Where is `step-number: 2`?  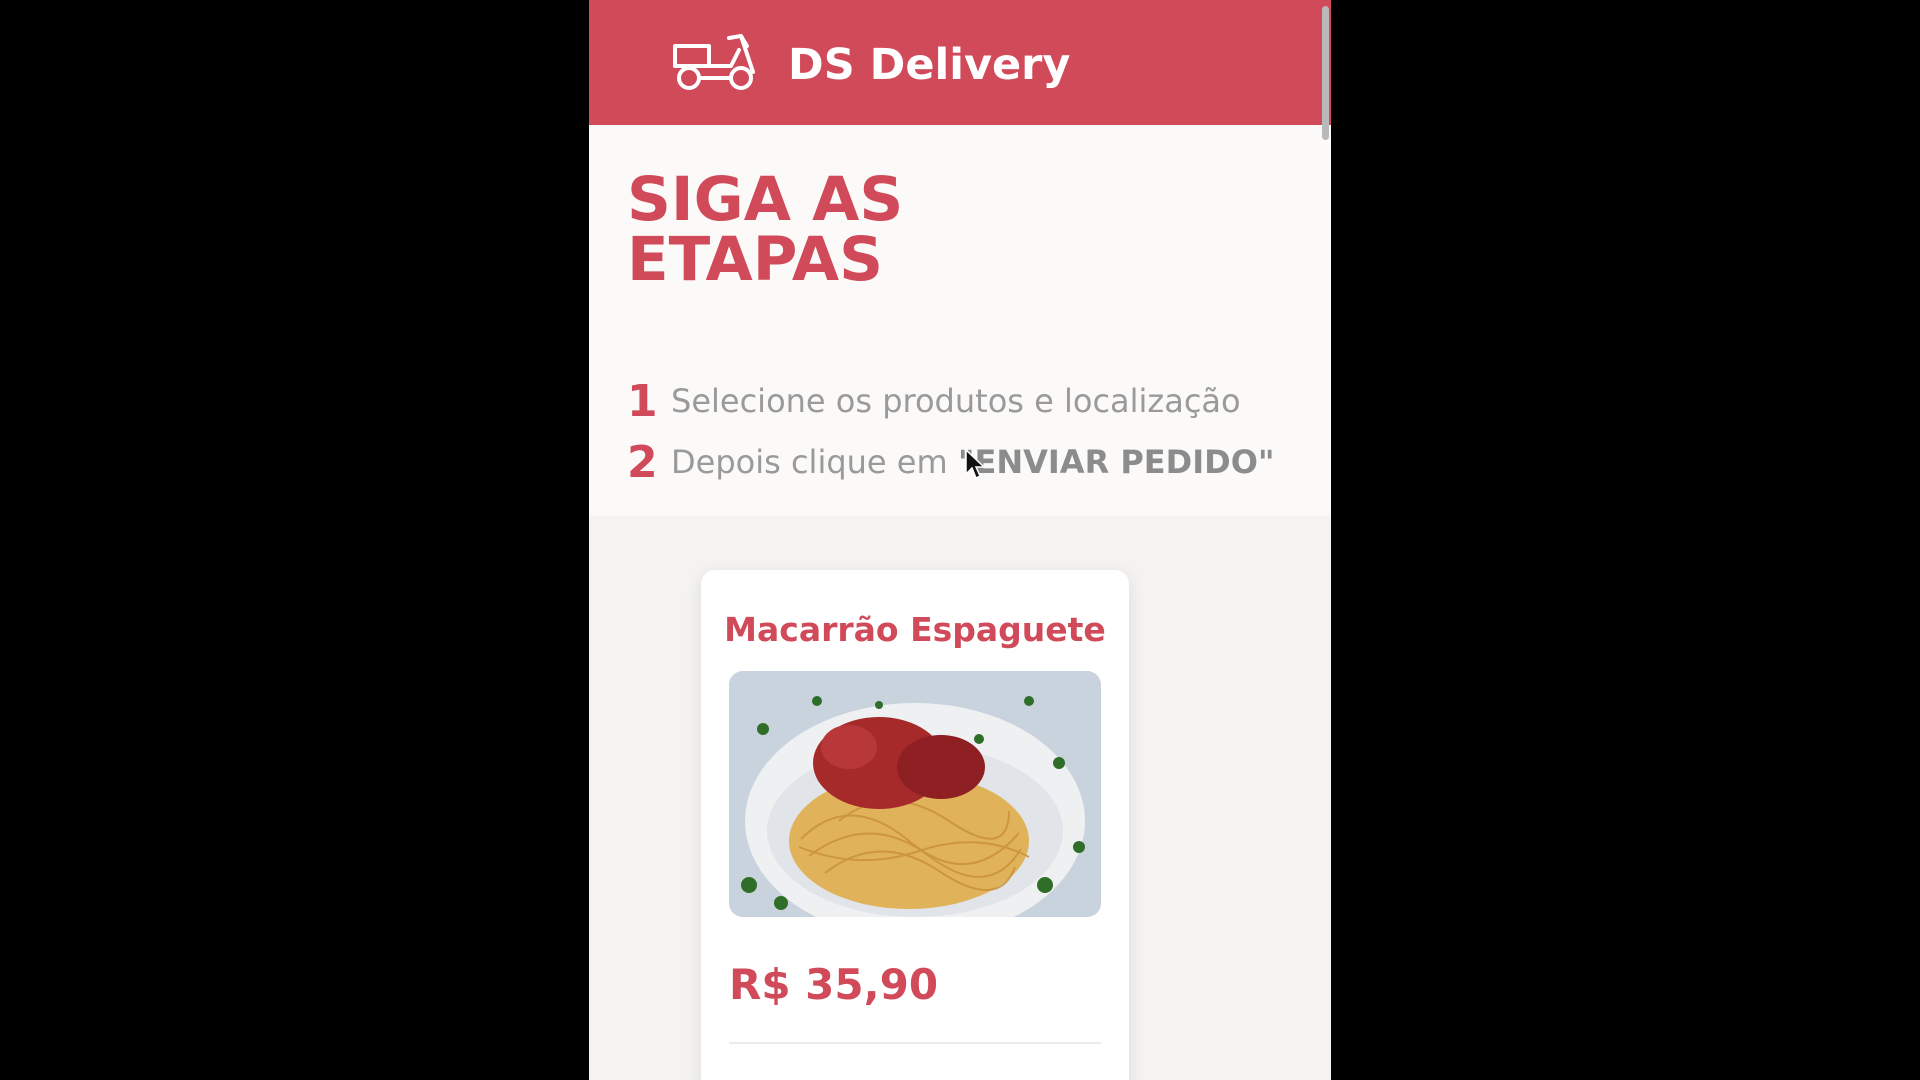
step-number: 2 is located at coordinates (642, 462).